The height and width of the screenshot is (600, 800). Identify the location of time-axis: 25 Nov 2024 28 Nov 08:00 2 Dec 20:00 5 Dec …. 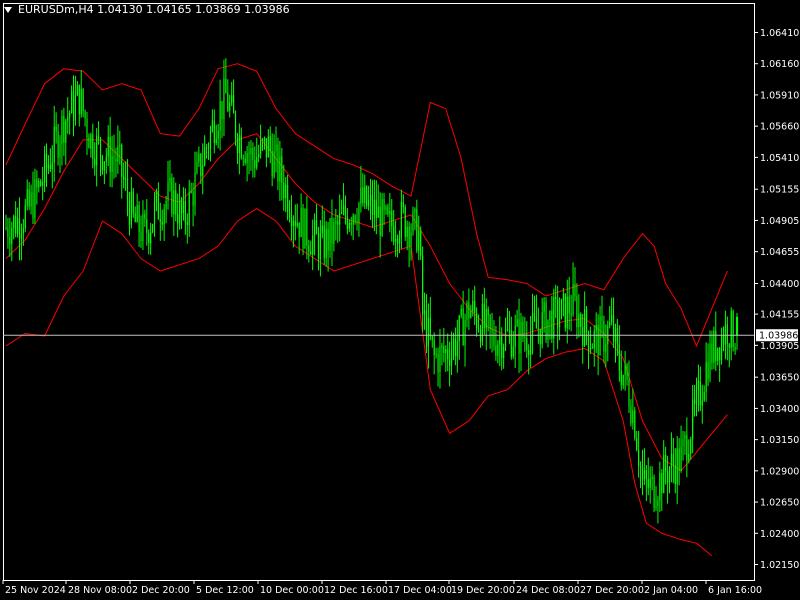
(382, 588).